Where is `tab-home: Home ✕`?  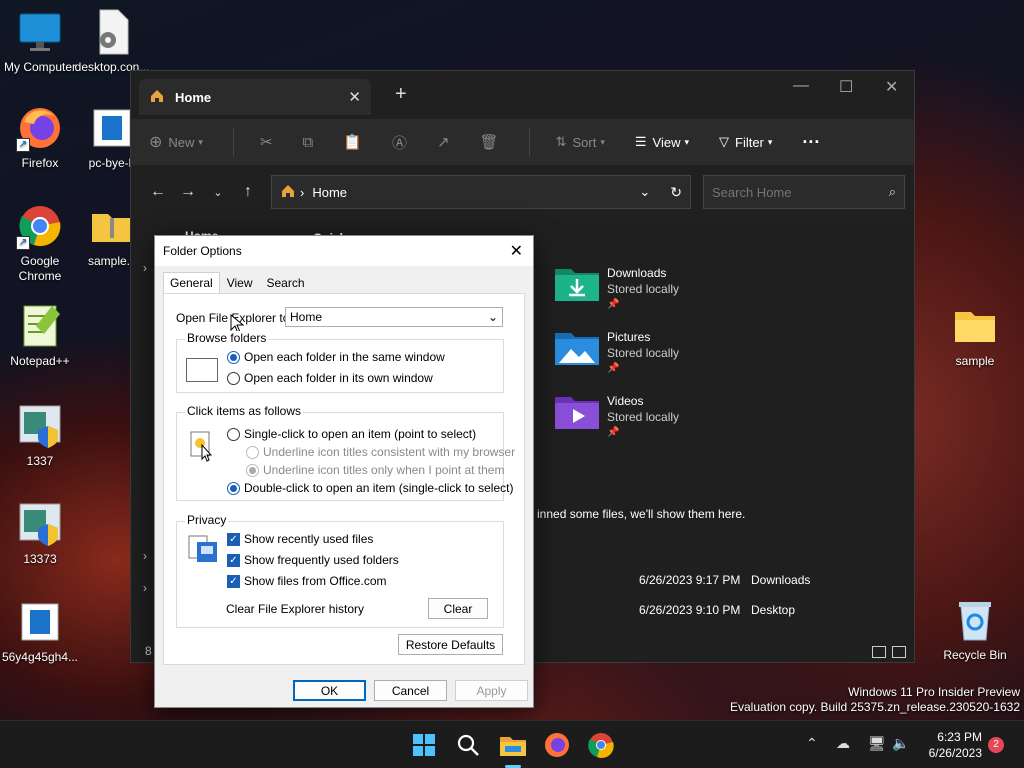
tab-home: Home ✕ is located at coordinates (255, 97).